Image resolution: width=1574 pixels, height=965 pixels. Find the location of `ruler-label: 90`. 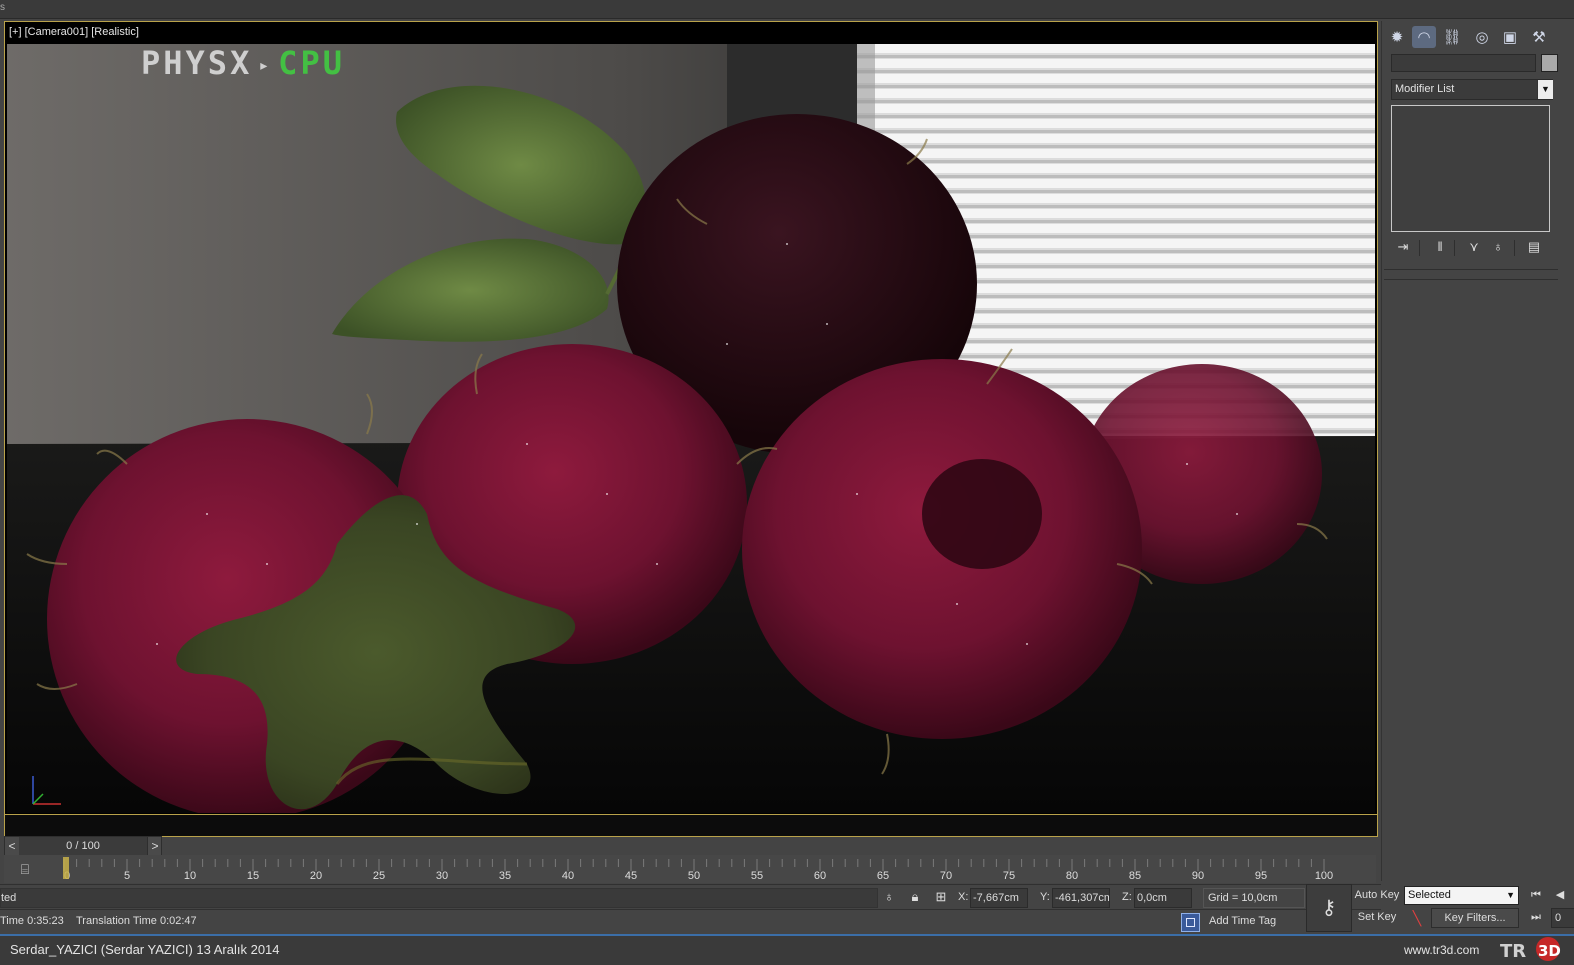

ruler-label: 90 is located at coordinates (1198, 876).